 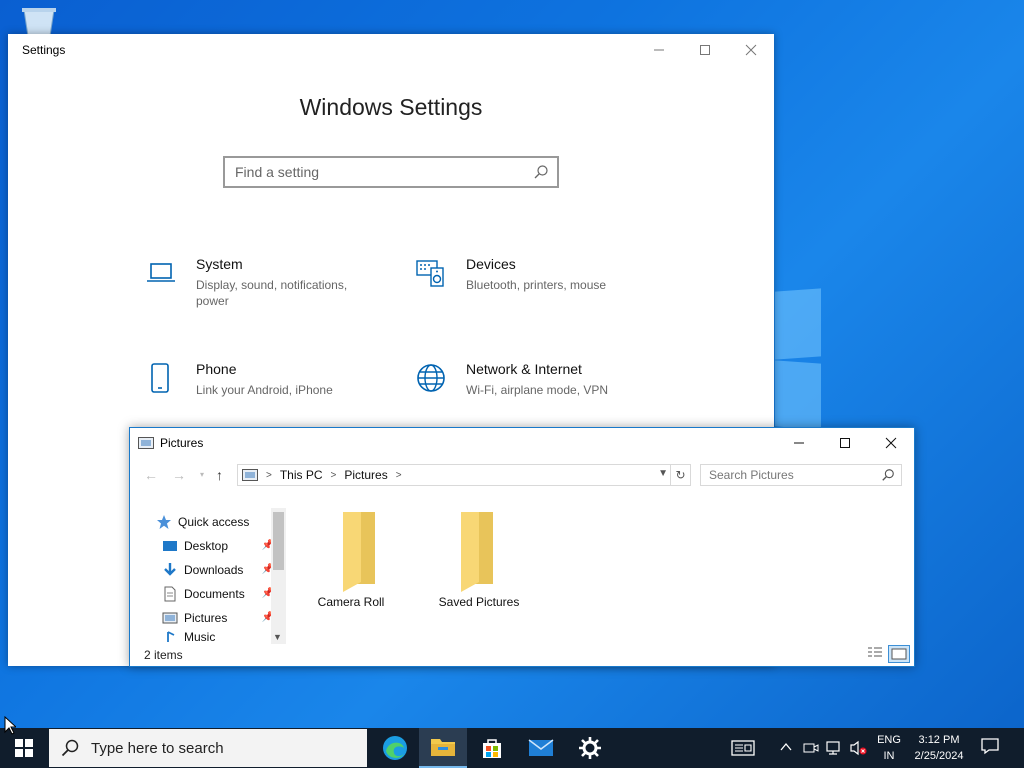 I want to click on close-icon, so click(x=751, y=50).